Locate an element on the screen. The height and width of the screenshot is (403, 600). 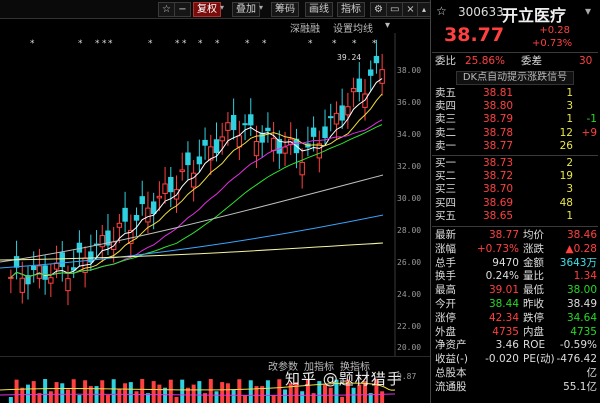
level-price: 38.72 is located at coordinates (498, 176).